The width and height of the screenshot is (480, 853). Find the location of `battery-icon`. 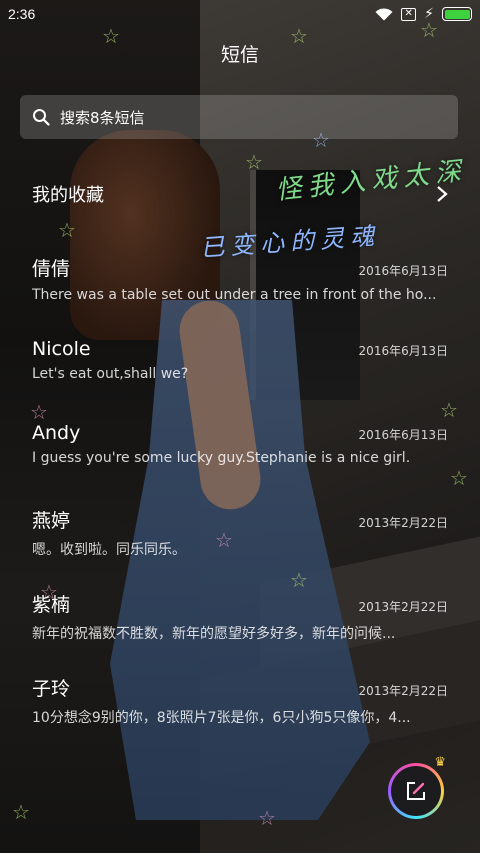

battery-icon is located at coordinates (457, 14).